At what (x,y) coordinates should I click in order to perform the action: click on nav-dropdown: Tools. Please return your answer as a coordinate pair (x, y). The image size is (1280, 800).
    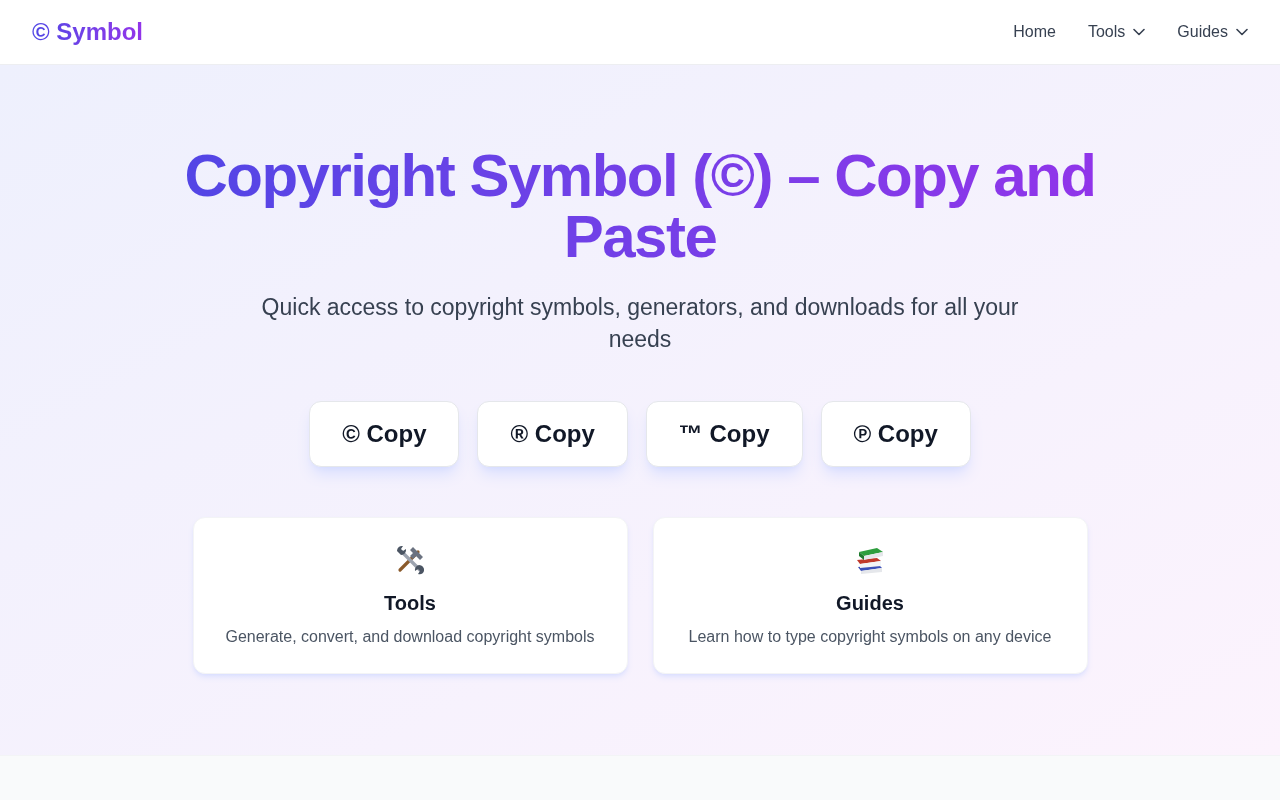
    Looking at the image, I should click on (1116, 32).